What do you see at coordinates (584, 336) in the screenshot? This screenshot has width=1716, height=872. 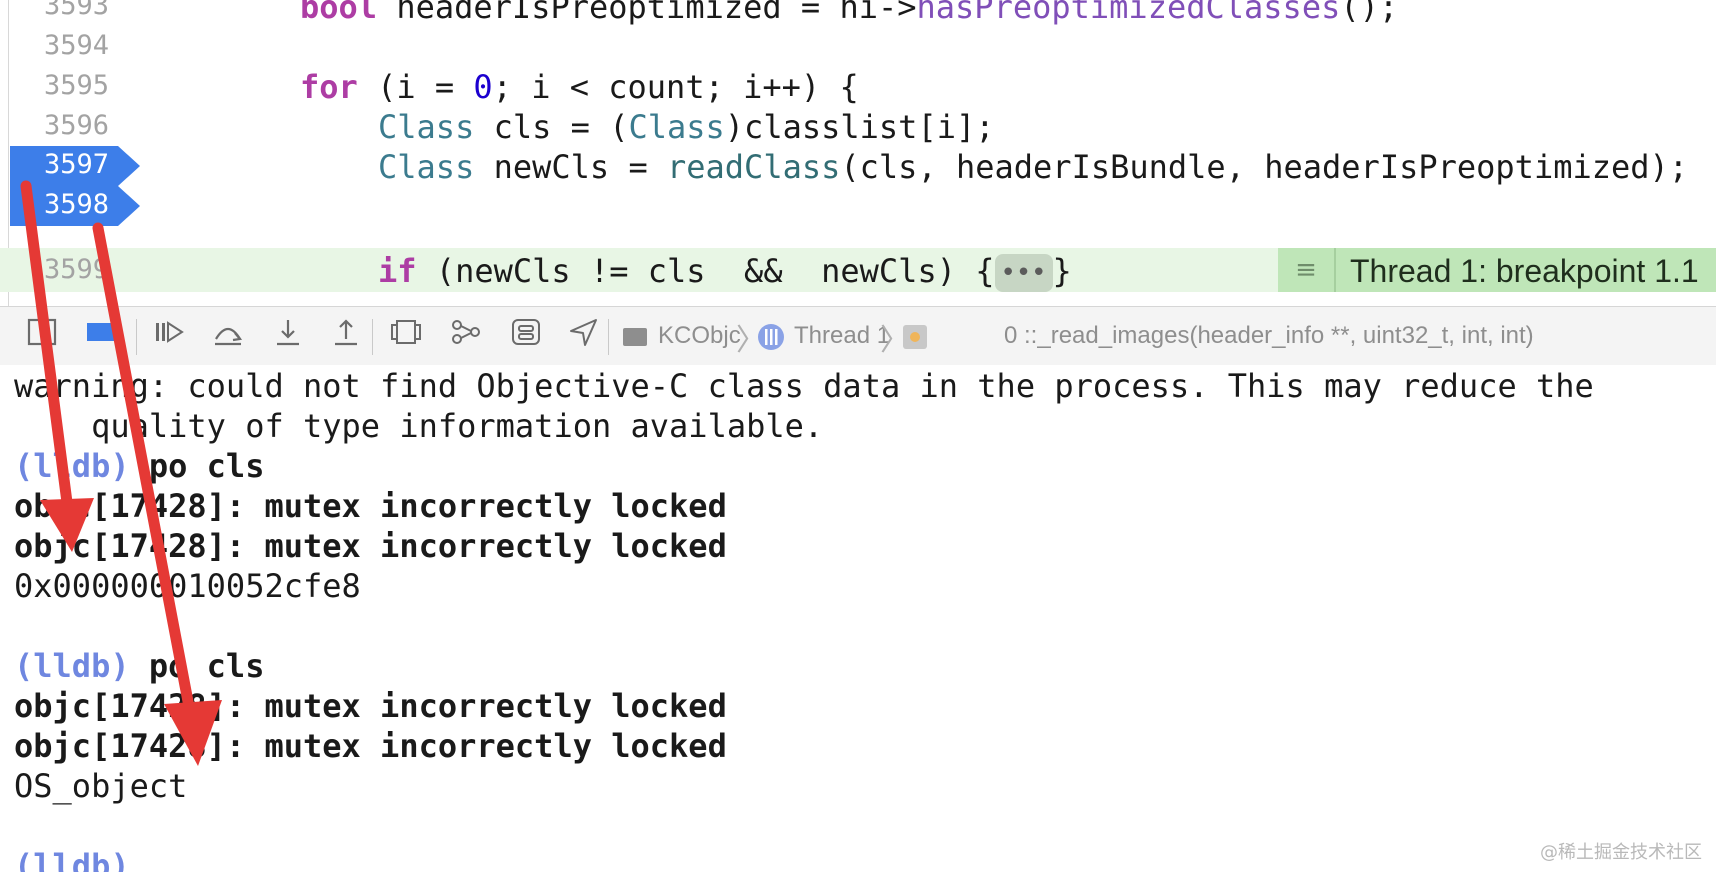 I see `location-icon` at bounding box center [584, 336].